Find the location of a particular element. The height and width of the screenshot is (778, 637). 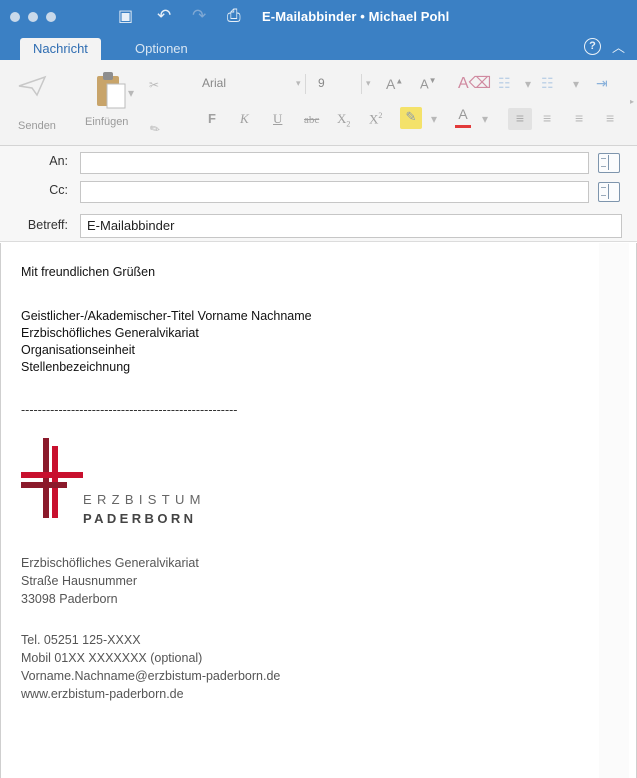

subject-field: E-Mailabbinder is located at coordinates (351, 226).